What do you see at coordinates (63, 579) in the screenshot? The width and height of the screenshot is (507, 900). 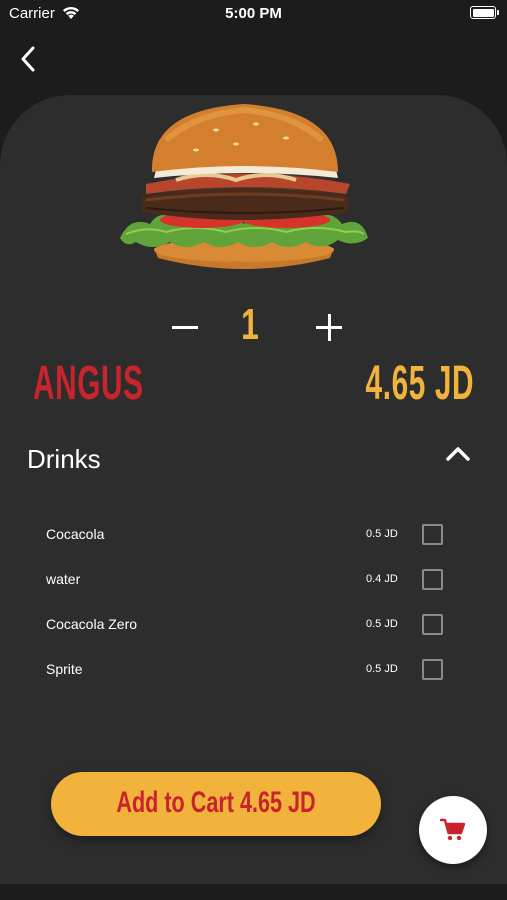 I see `drink-name: water` at bounding box center [63, 579].